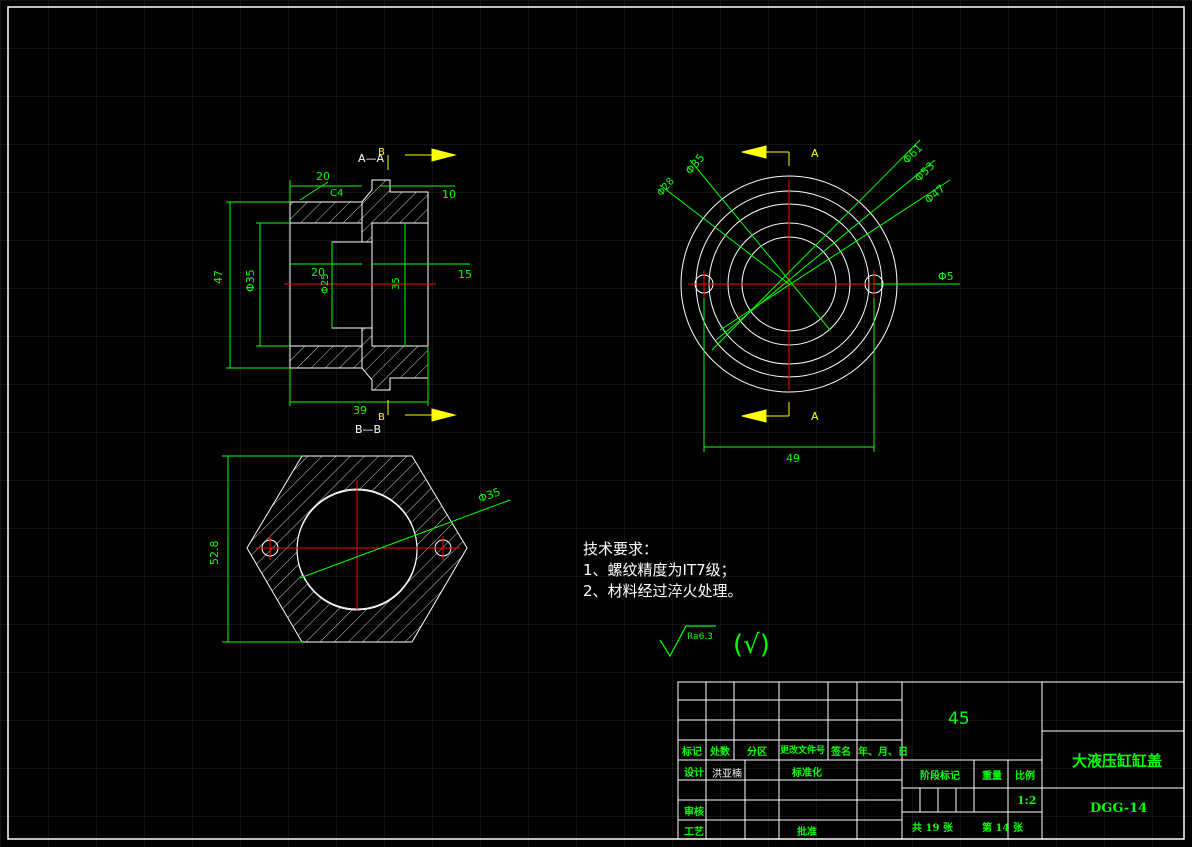 This screenshot has width=1192, height=847. Describe the element at coordinates (360, 410) in the screenshot. I see `dim-39: 39` at that location.